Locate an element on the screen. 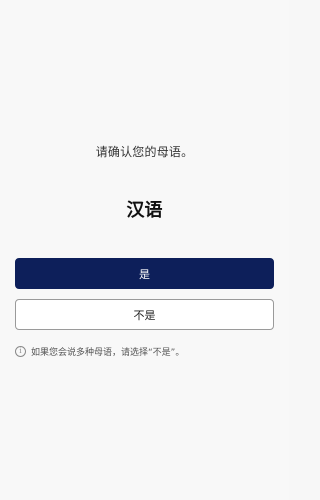  prompt-text: 请确认您的母语。 is located at coordinates (144, 152).